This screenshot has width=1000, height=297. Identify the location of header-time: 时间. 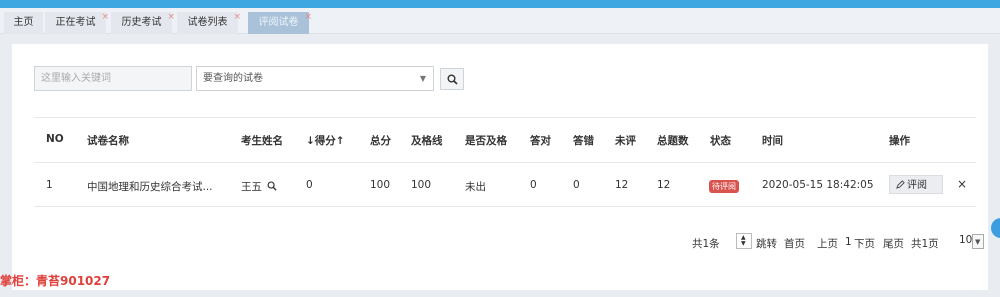
(772, 141).